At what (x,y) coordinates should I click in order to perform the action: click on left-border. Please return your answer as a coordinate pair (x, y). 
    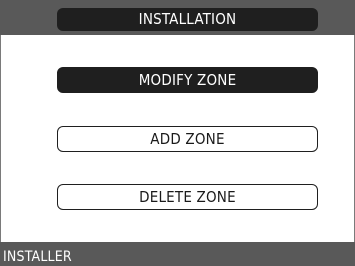
    Looking at the image, I should click on (0, 138).